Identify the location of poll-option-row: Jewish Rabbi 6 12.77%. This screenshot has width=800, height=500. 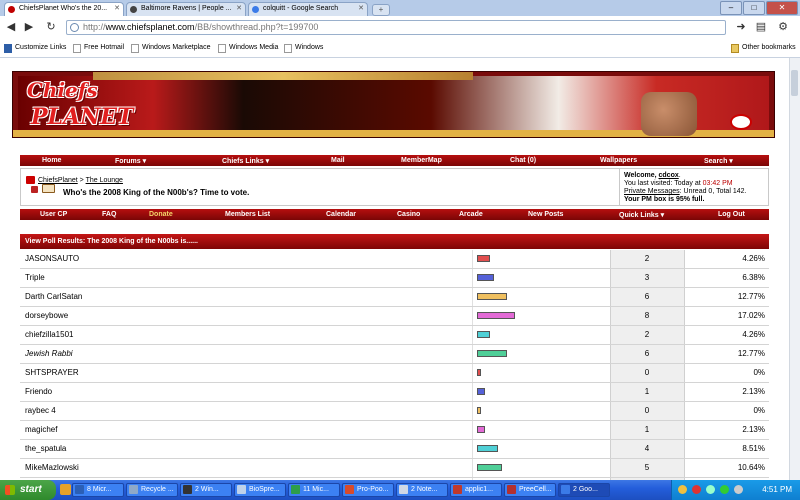
(395, 354).